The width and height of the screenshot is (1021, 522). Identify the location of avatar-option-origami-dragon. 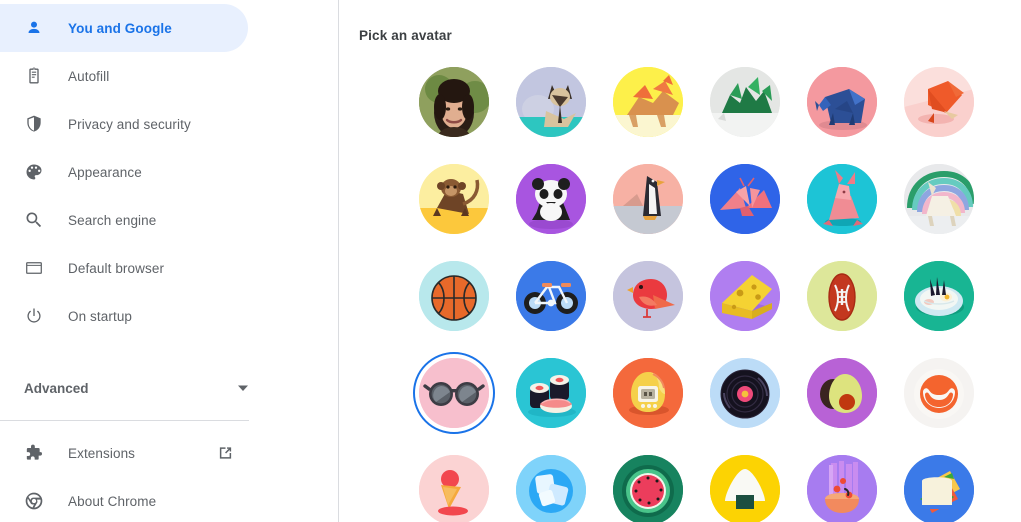
(744, 101).